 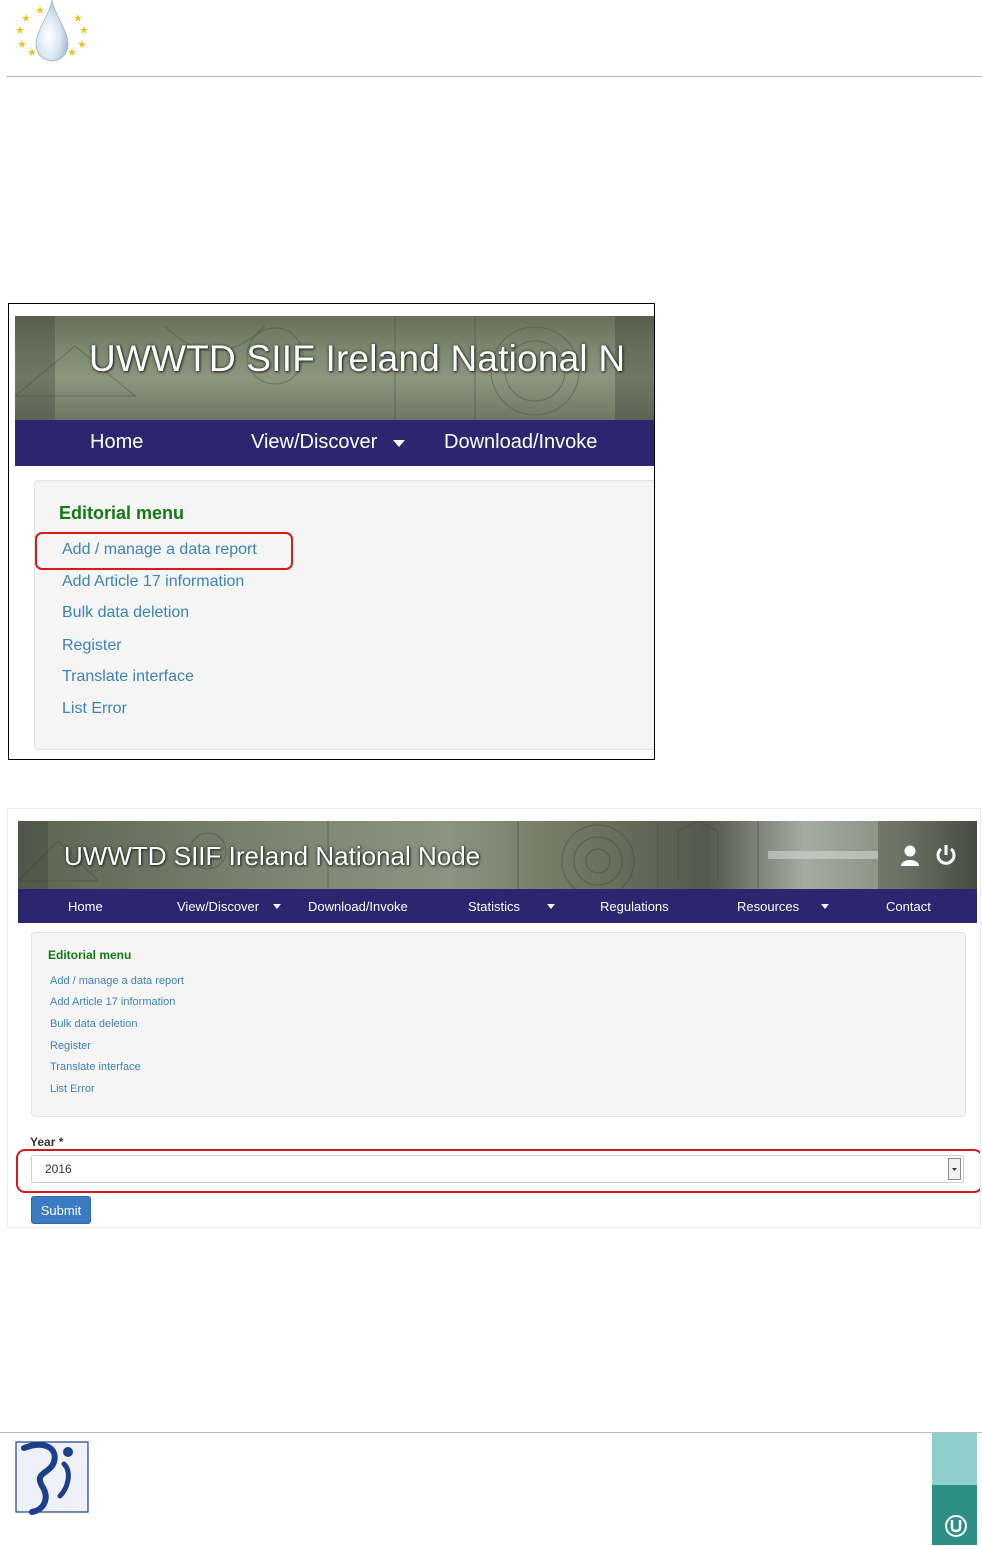 I want to click on resources-caret-icon, so click(x=825, y=906).